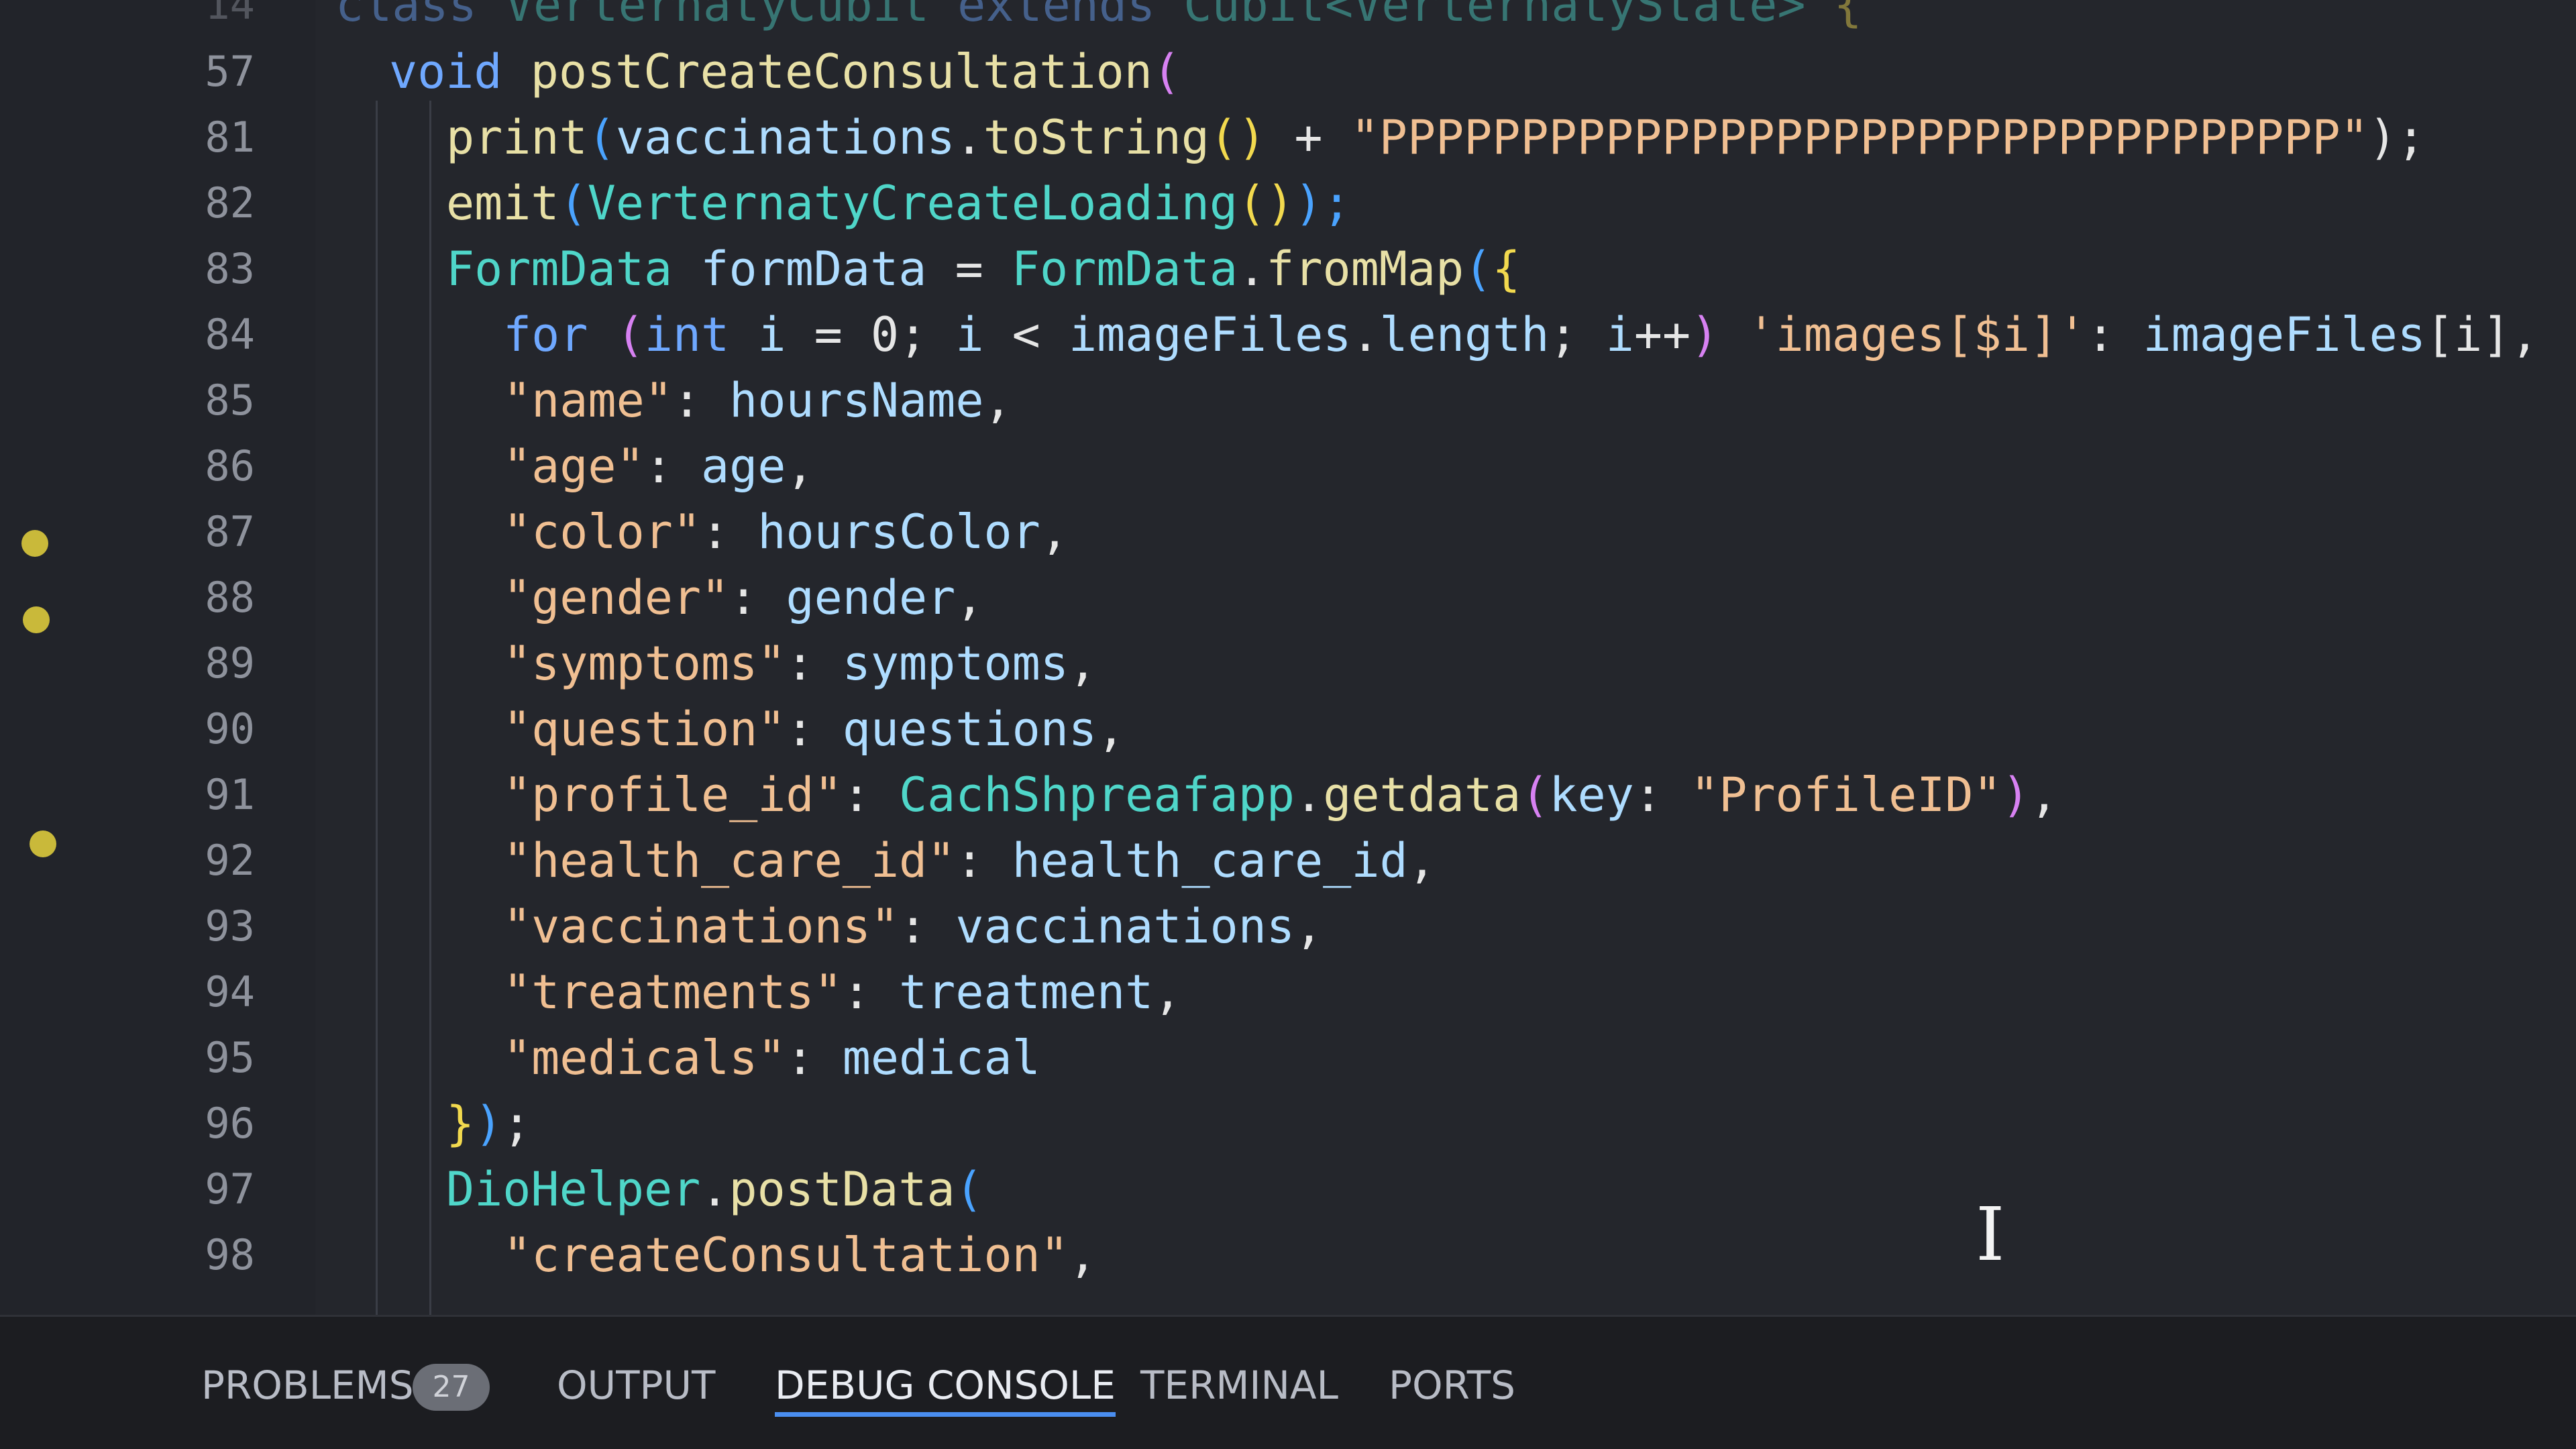 Image resolution: width=2576 pixels, height=1449 pixels. Describe the element at coordinates (230, 137) in the screenshot. I see `line-number: 81` at that location.